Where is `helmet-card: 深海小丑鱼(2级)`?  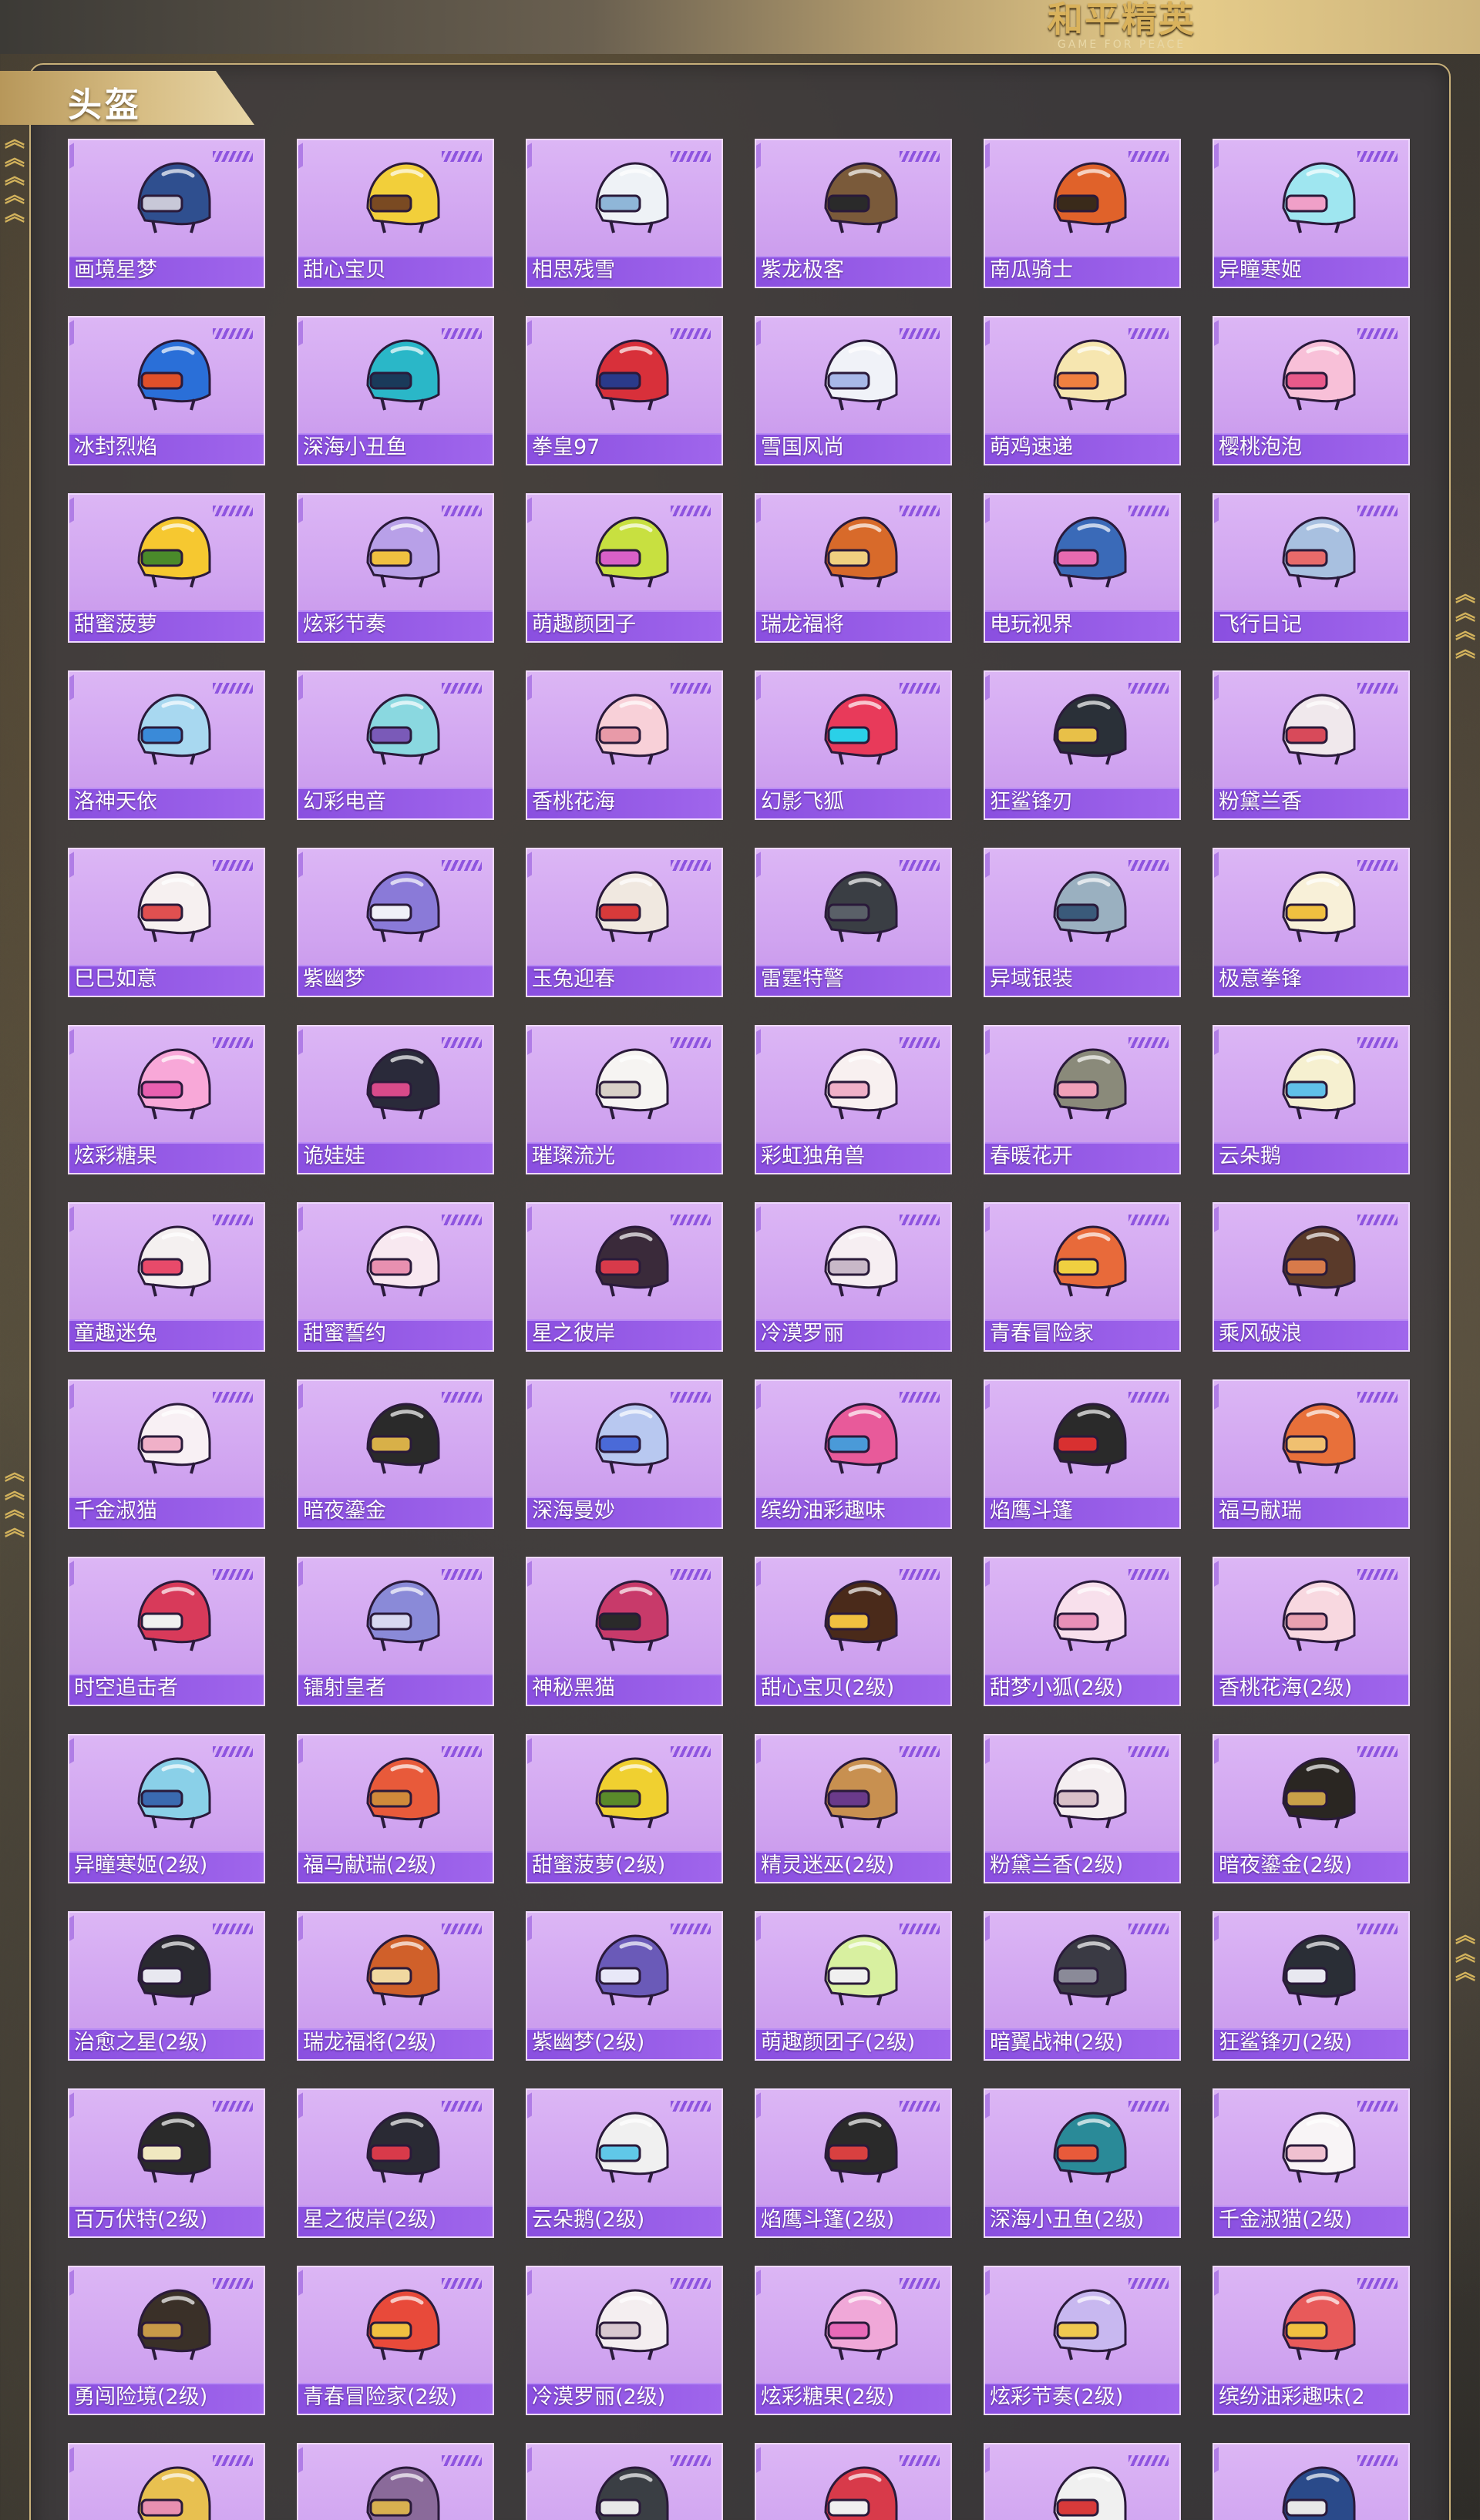
helmet-card: 深海小丑鱼(2级) is located at coordinates (1082, 2163).